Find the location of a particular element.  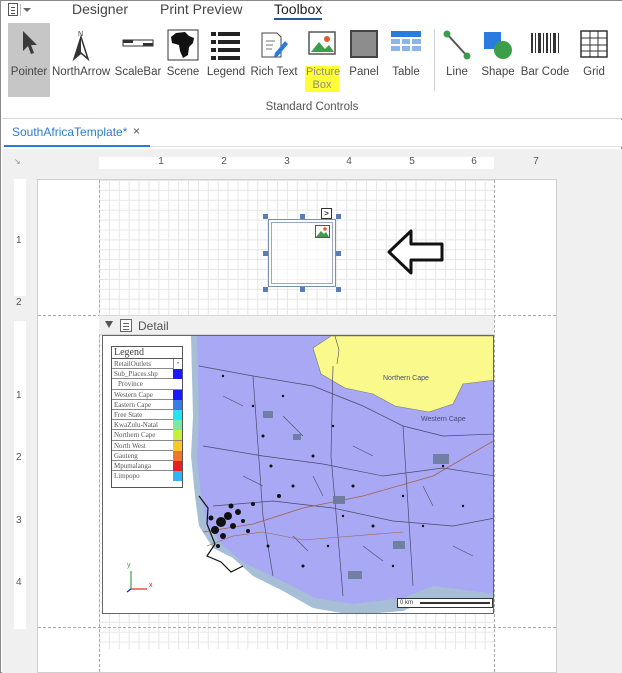

collapse-icon is located at coordinates (109, 324).